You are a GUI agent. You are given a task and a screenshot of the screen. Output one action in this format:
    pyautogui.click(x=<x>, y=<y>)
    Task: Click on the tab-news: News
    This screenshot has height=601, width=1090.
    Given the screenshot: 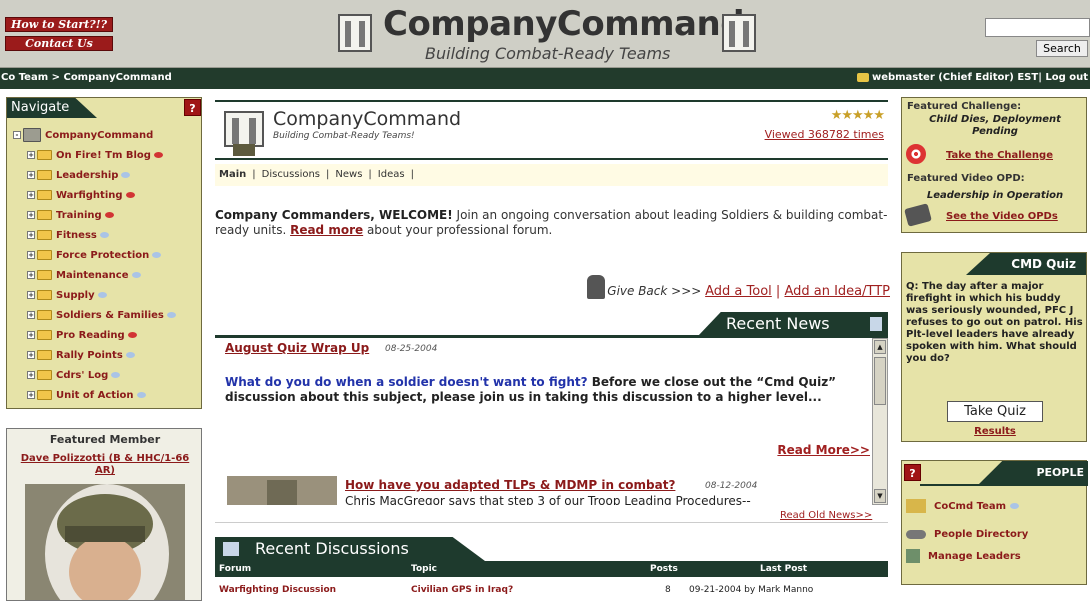 What is the action you would take?
    pyautogui.click(x=348, y=174)
    